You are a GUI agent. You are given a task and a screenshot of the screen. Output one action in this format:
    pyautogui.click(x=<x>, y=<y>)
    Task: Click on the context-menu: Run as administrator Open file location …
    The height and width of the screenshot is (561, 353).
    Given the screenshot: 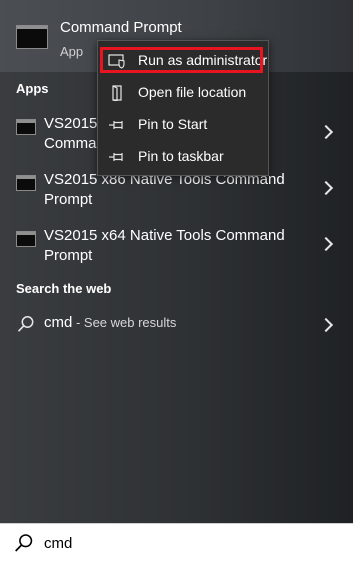 What is the action you would take?
    pyautogui.click(x=183, y=108)
    